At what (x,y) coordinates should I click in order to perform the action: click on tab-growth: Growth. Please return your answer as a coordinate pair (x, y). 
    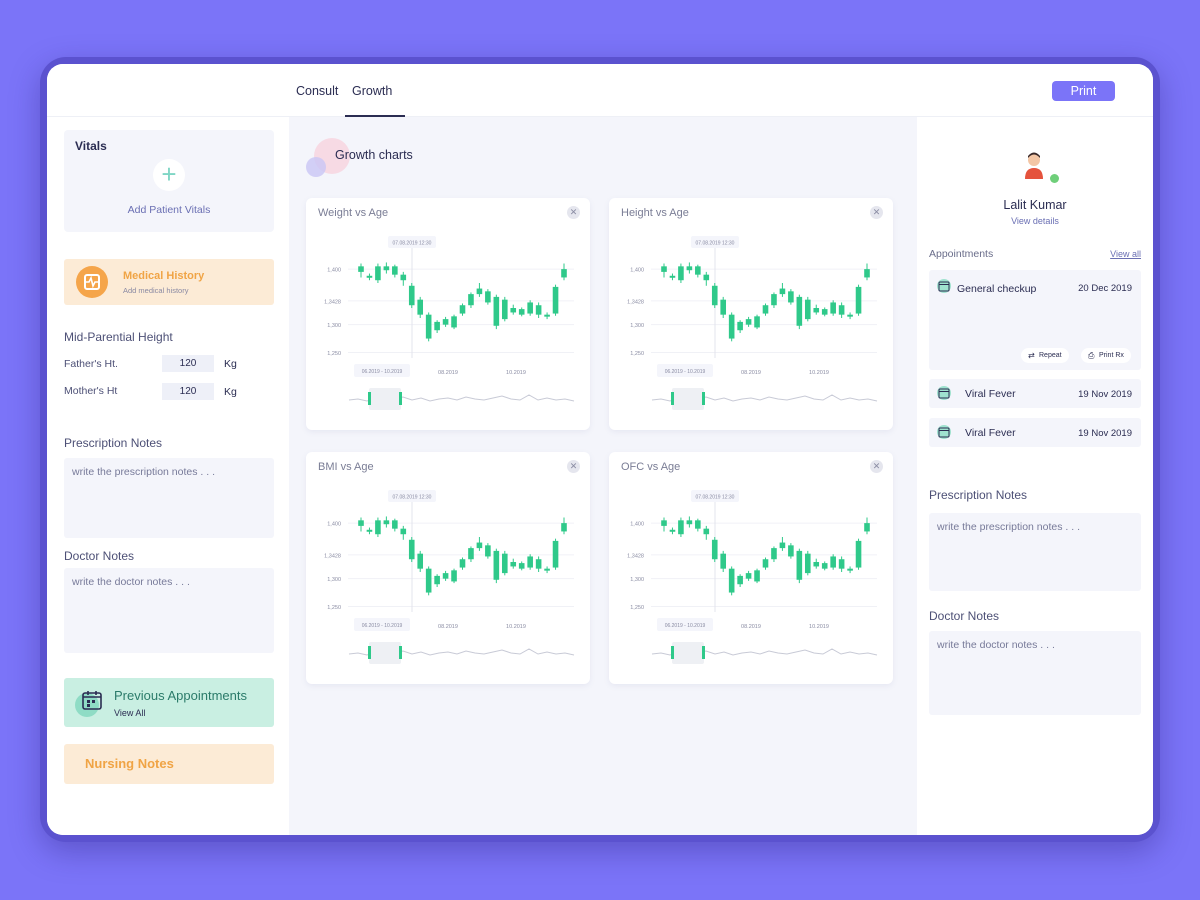
    Looking at the image, I should click on (372, 91).